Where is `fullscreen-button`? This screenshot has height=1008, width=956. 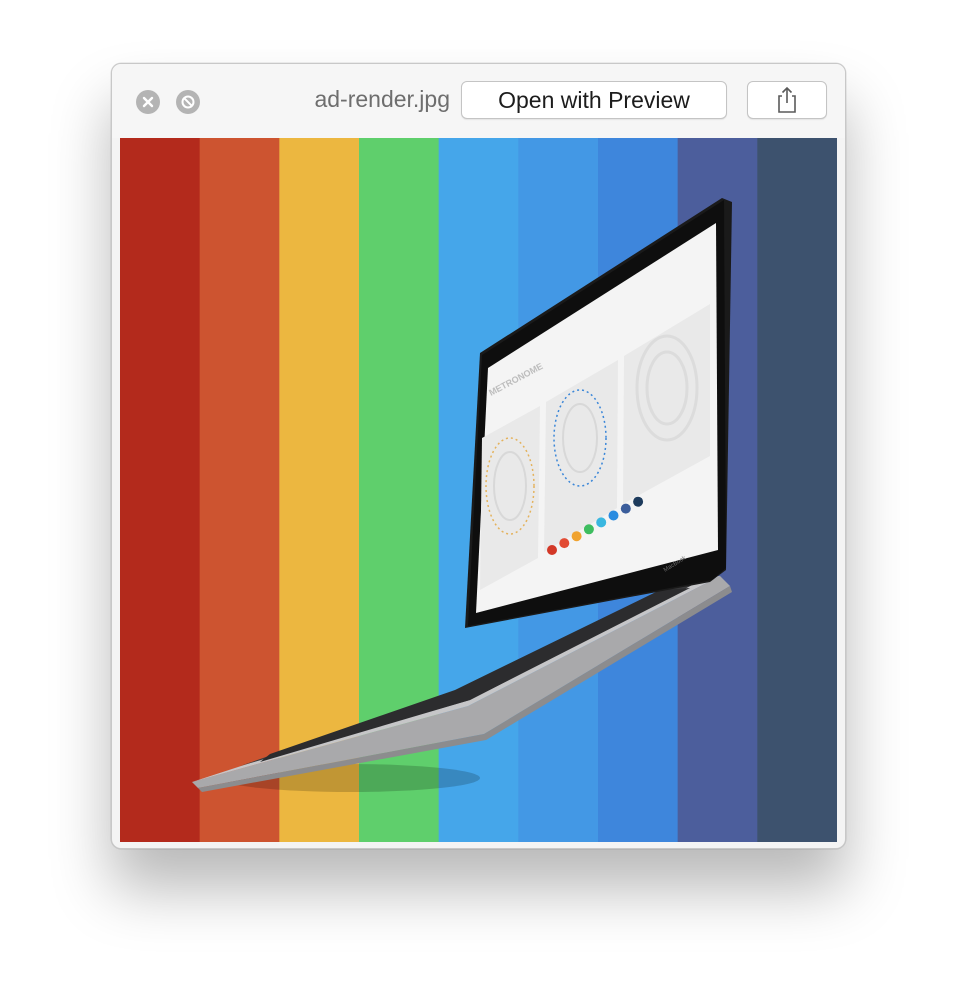
fullscreen-button is located at coordinates (188, 102).